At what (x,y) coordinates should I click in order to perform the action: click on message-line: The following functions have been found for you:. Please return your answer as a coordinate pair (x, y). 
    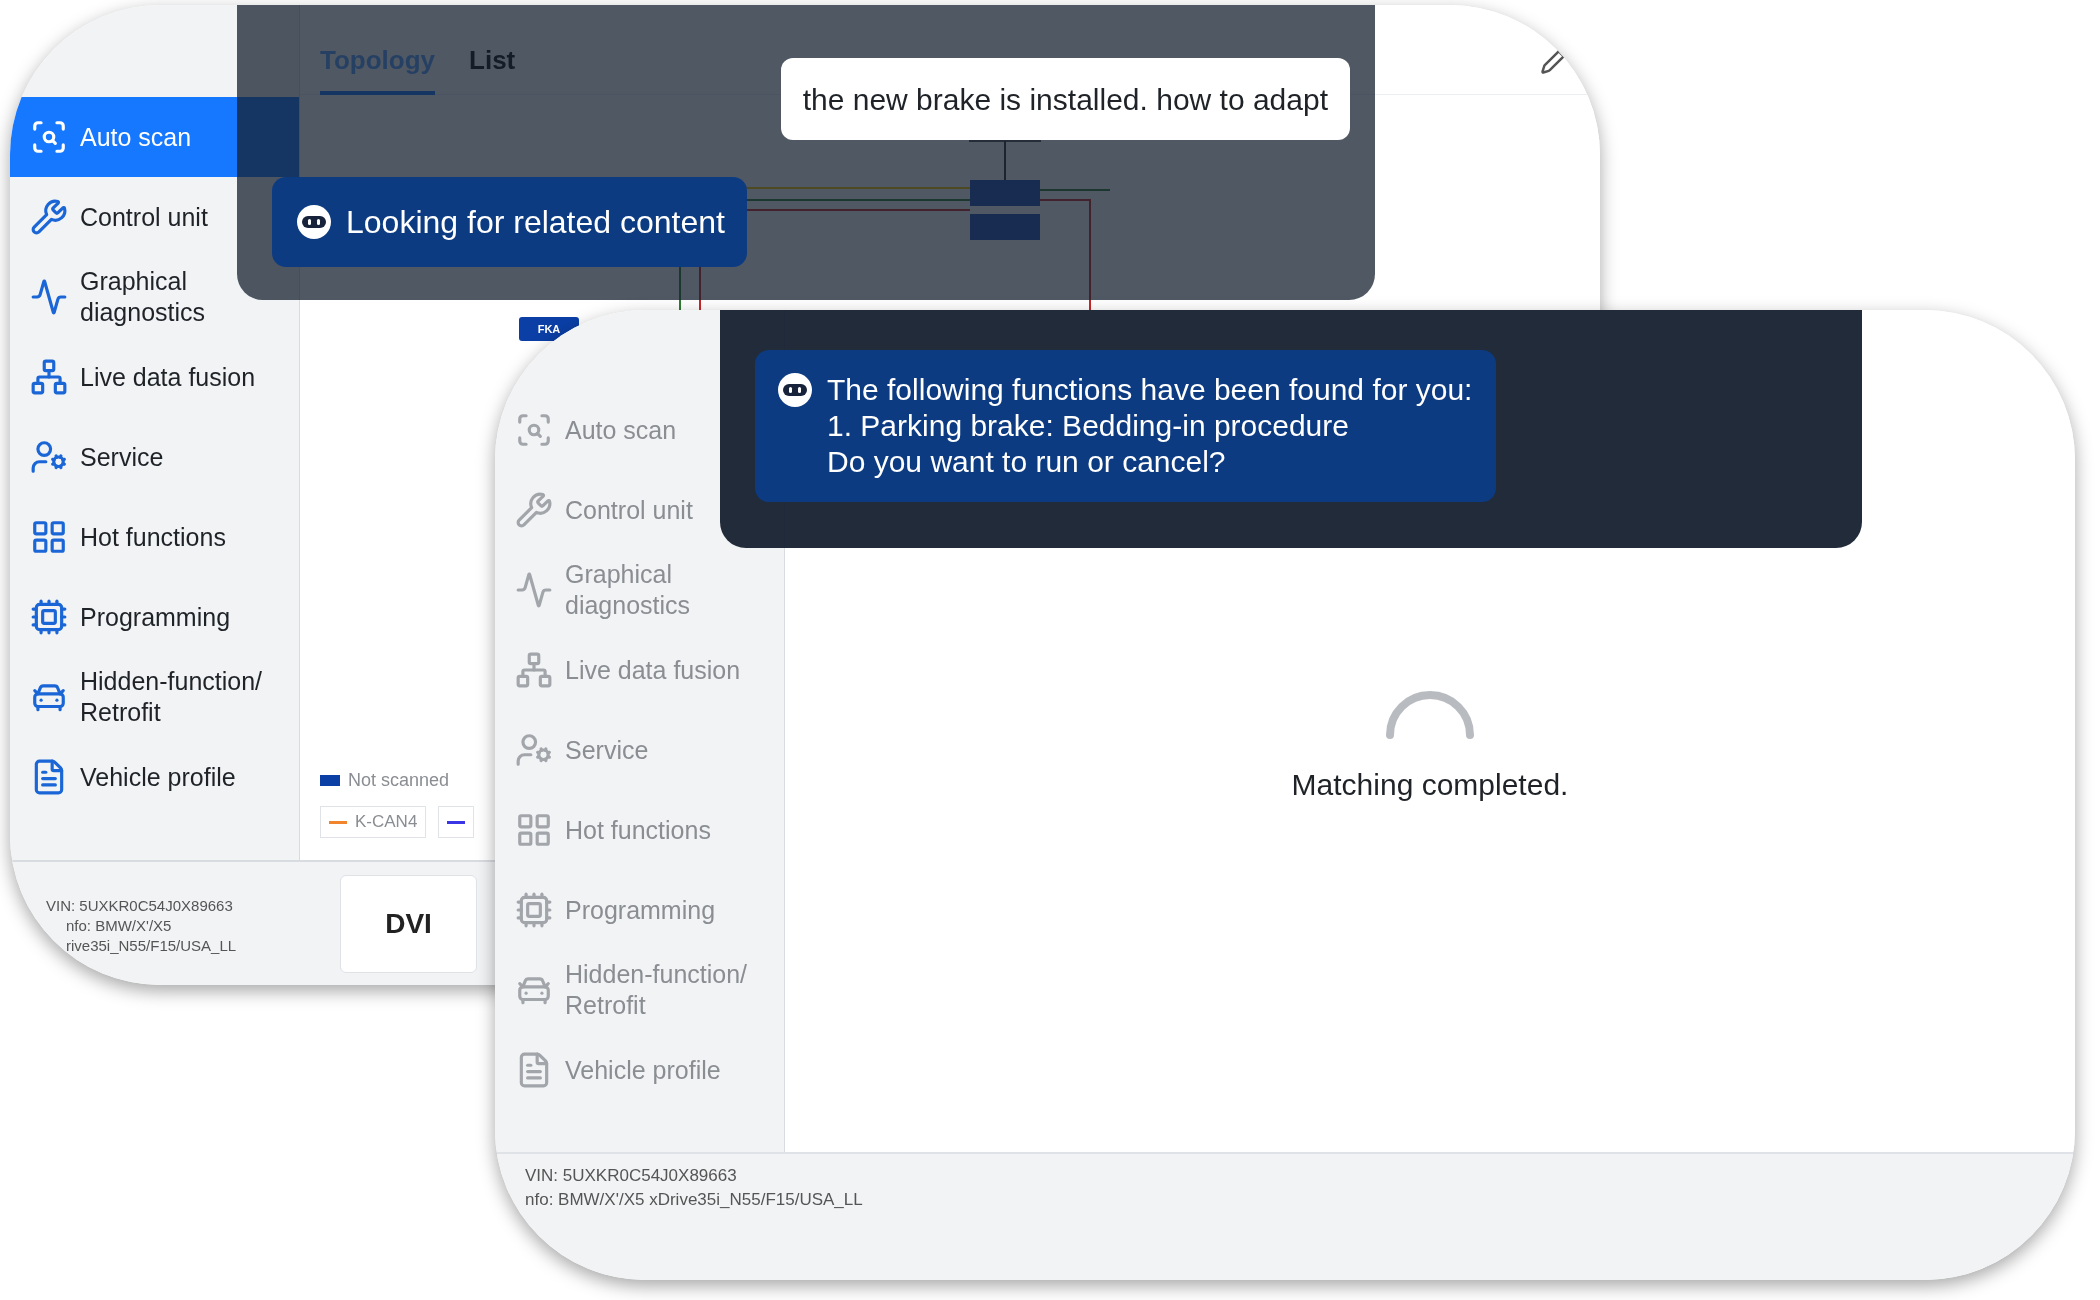
    Looking at the image, I should click on (1150, 390).